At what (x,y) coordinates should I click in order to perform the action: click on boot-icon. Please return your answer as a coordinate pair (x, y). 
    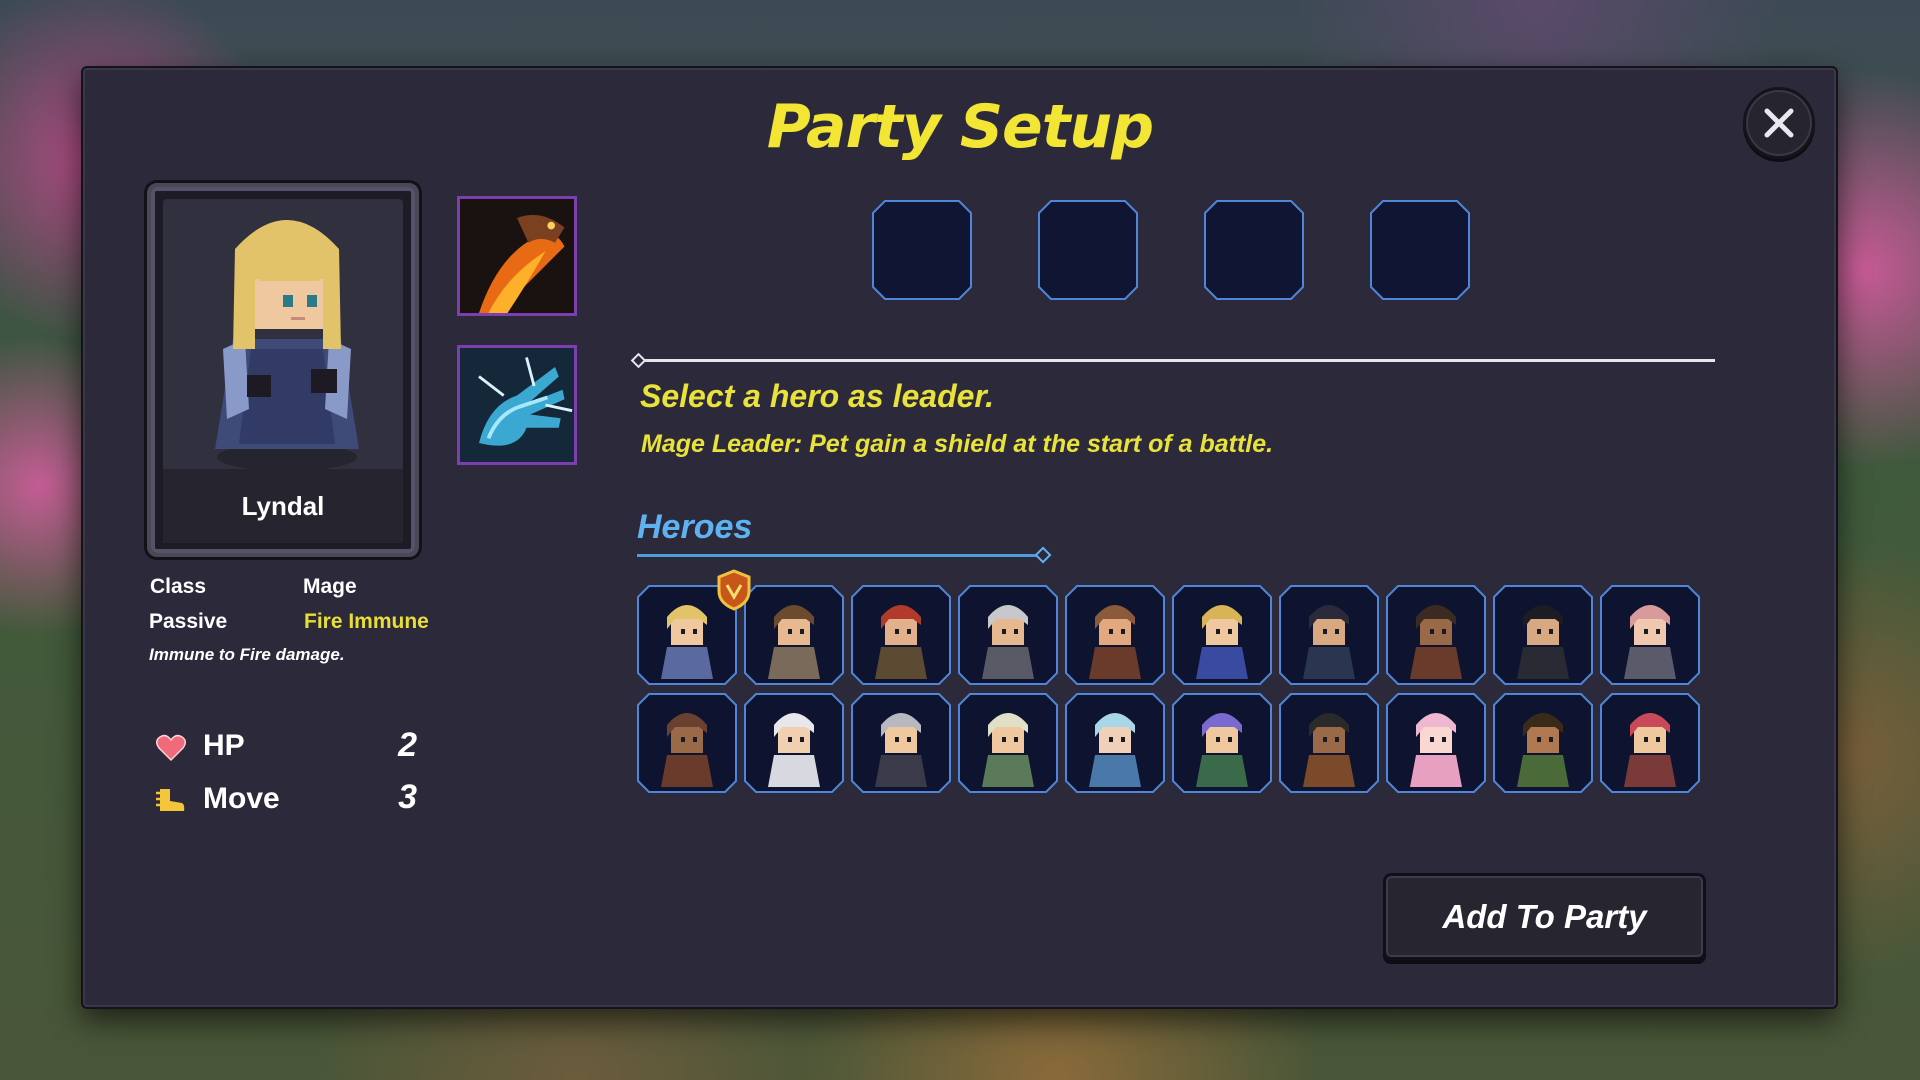
    Looking at the image, I should click on (170, 800).